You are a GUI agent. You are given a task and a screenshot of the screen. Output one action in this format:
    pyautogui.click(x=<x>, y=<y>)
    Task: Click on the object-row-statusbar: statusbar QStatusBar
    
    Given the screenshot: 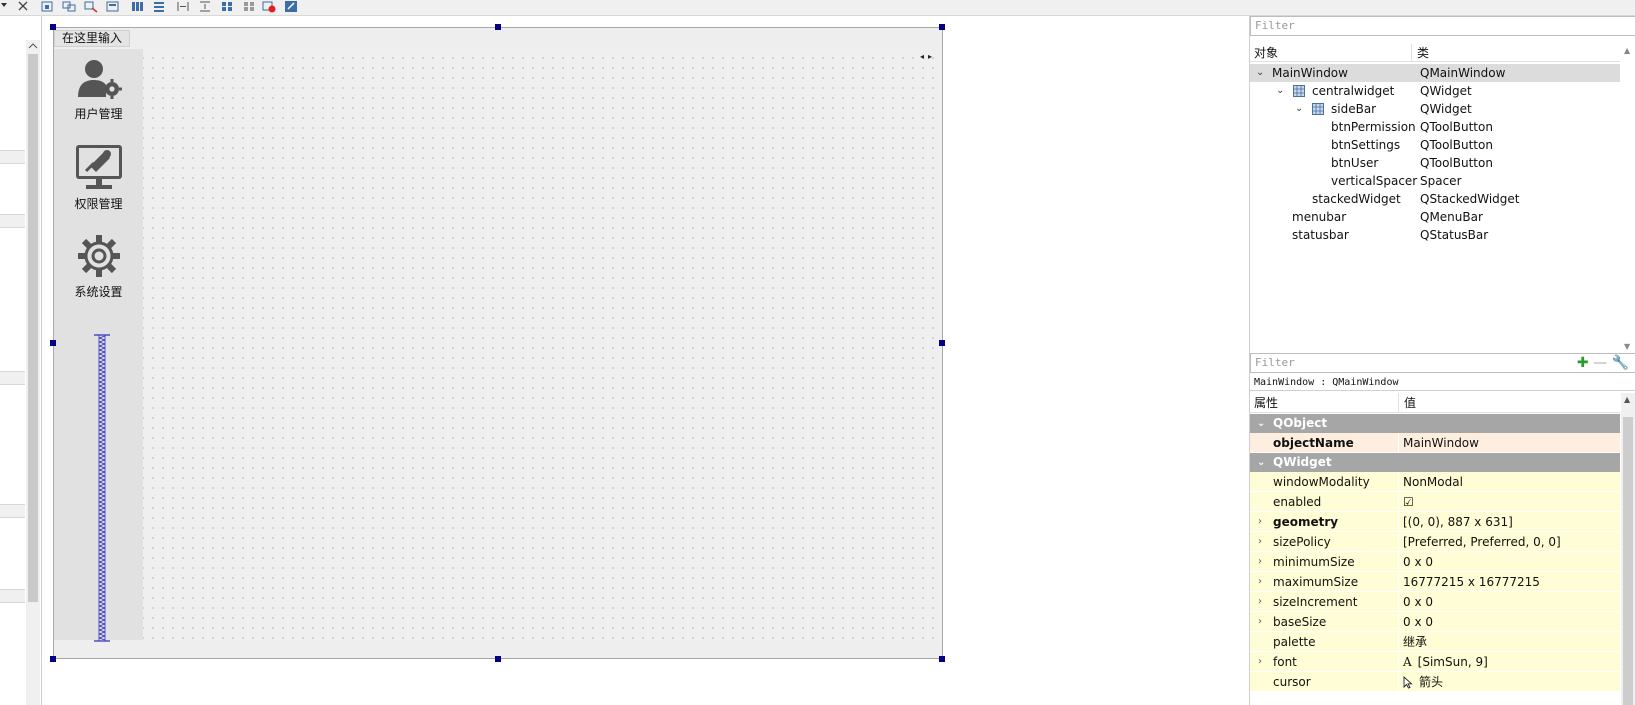 What is the action you would take?
    pyautogui.click(x=1435, y=235)
    